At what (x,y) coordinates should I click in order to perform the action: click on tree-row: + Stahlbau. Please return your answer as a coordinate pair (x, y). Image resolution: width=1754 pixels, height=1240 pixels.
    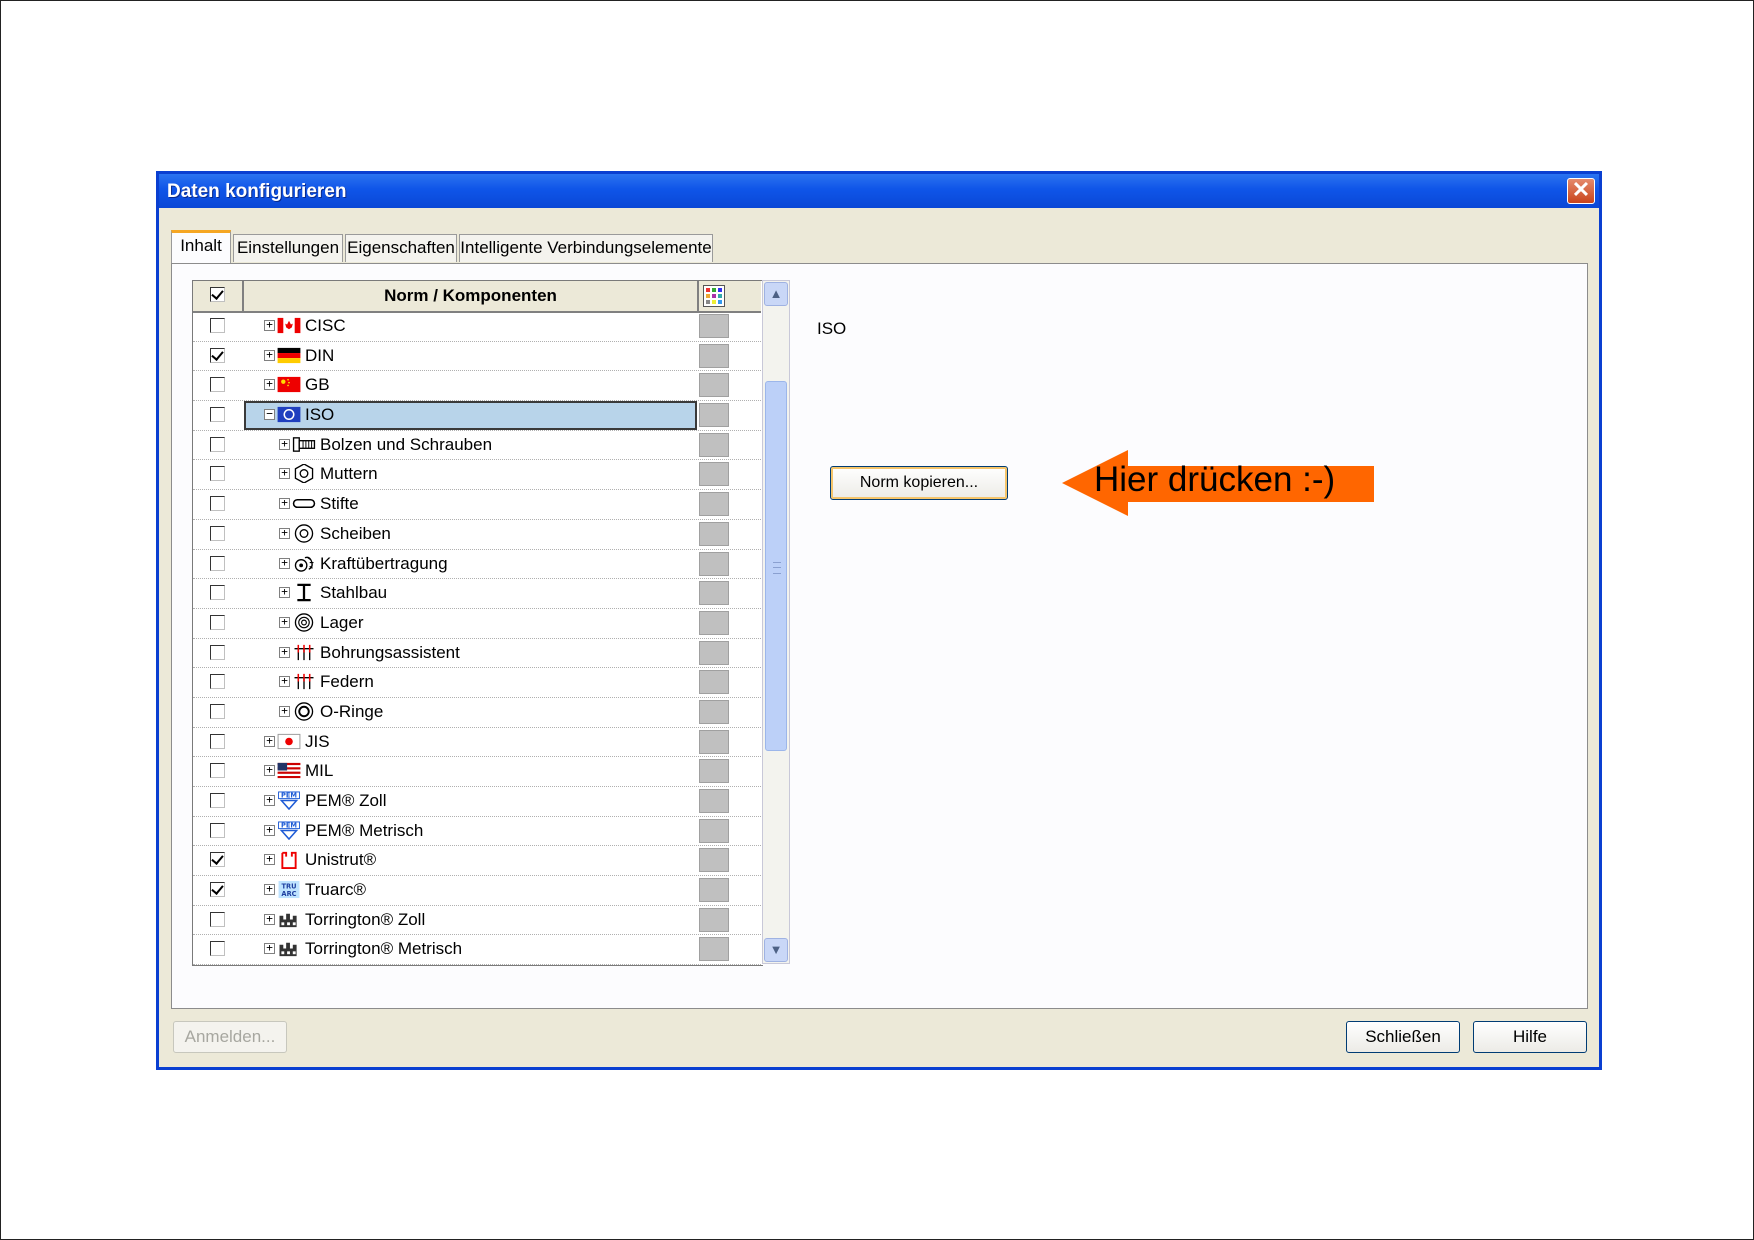
    Looking at the image, I should click on (477, 594).